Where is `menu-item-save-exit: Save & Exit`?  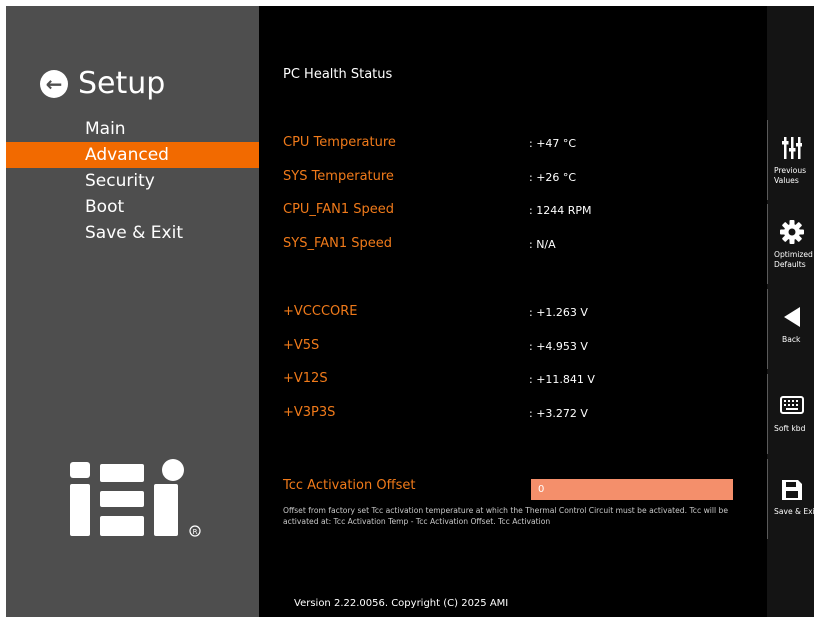
menu-item-save-exit: Save & Exit is located at coordinates (132, 233).